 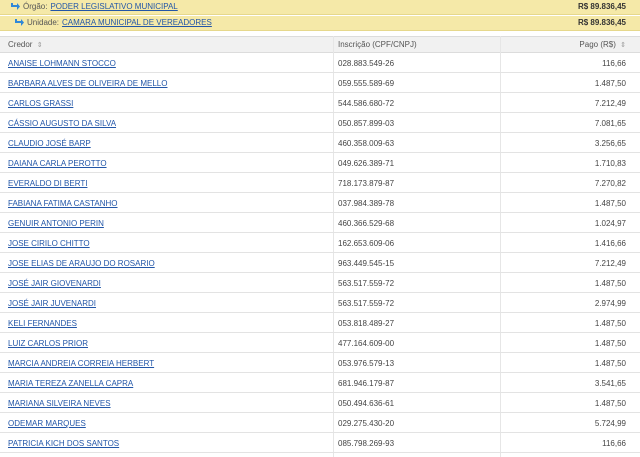 I want to click on table-row: JOSE CIRILO CHITTO 162.653.609-06 1.416,66, so click(x=320, y=243).